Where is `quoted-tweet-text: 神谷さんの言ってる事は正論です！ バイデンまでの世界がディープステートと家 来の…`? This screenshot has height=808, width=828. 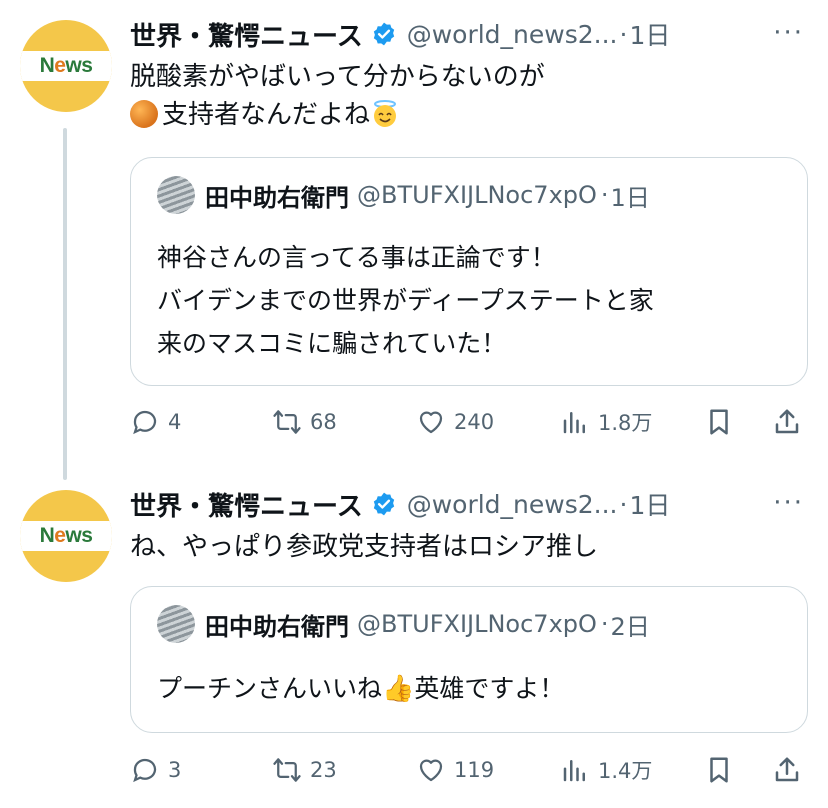
quoted-tweet-text: 神谷さんの言ってる事は正論です！ バイデンまでの世界がディープステートと家 来の… is located at coordinates (405, 300).